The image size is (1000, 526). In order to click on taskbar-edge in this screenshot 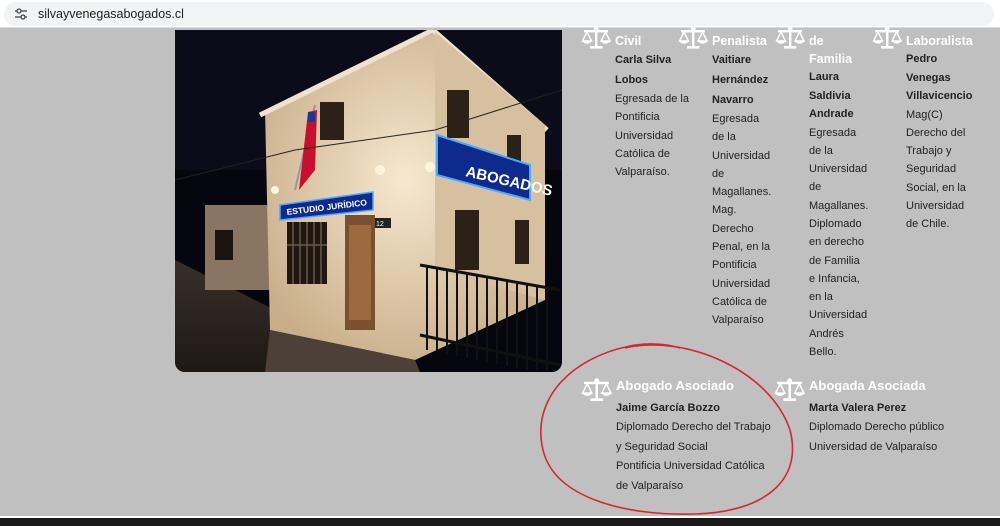, I will do `click(500, 522)`.